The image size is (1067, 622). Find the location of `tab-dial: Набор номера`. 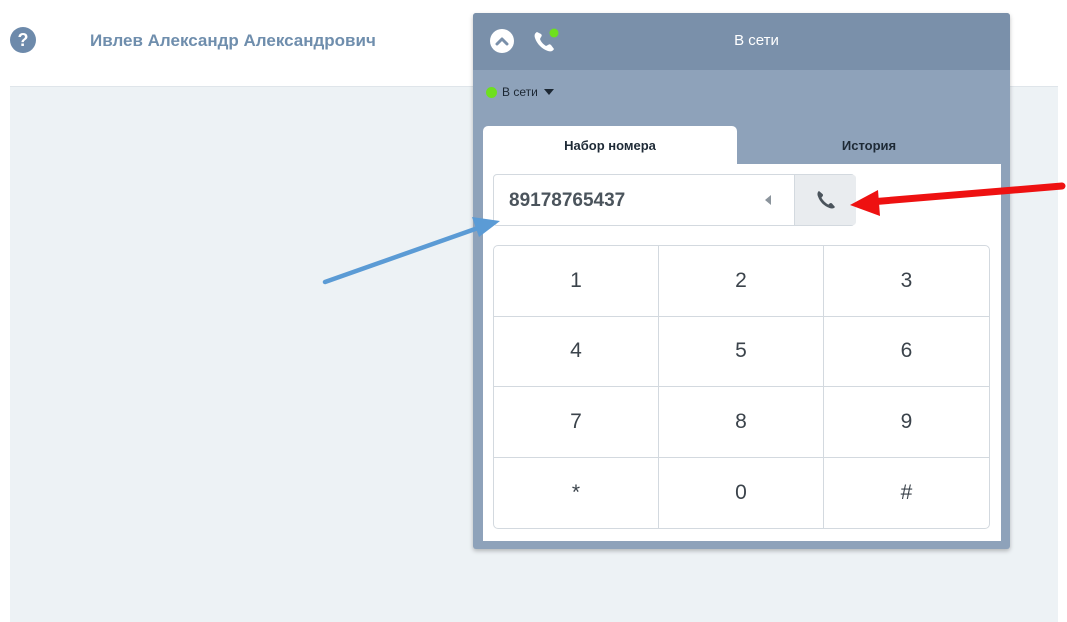

tab-dial: Набор номера is located at coordinates (610, 145).